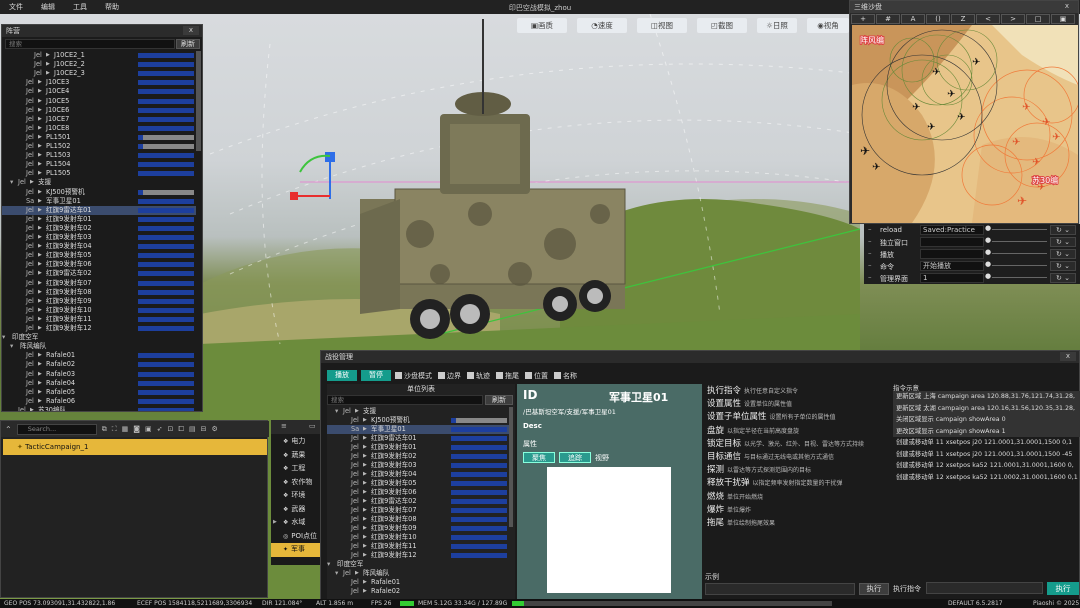  Describe the element at coordinates (1013, 19) in the screenshot. I see `minimap-tool-button: >` at that location.